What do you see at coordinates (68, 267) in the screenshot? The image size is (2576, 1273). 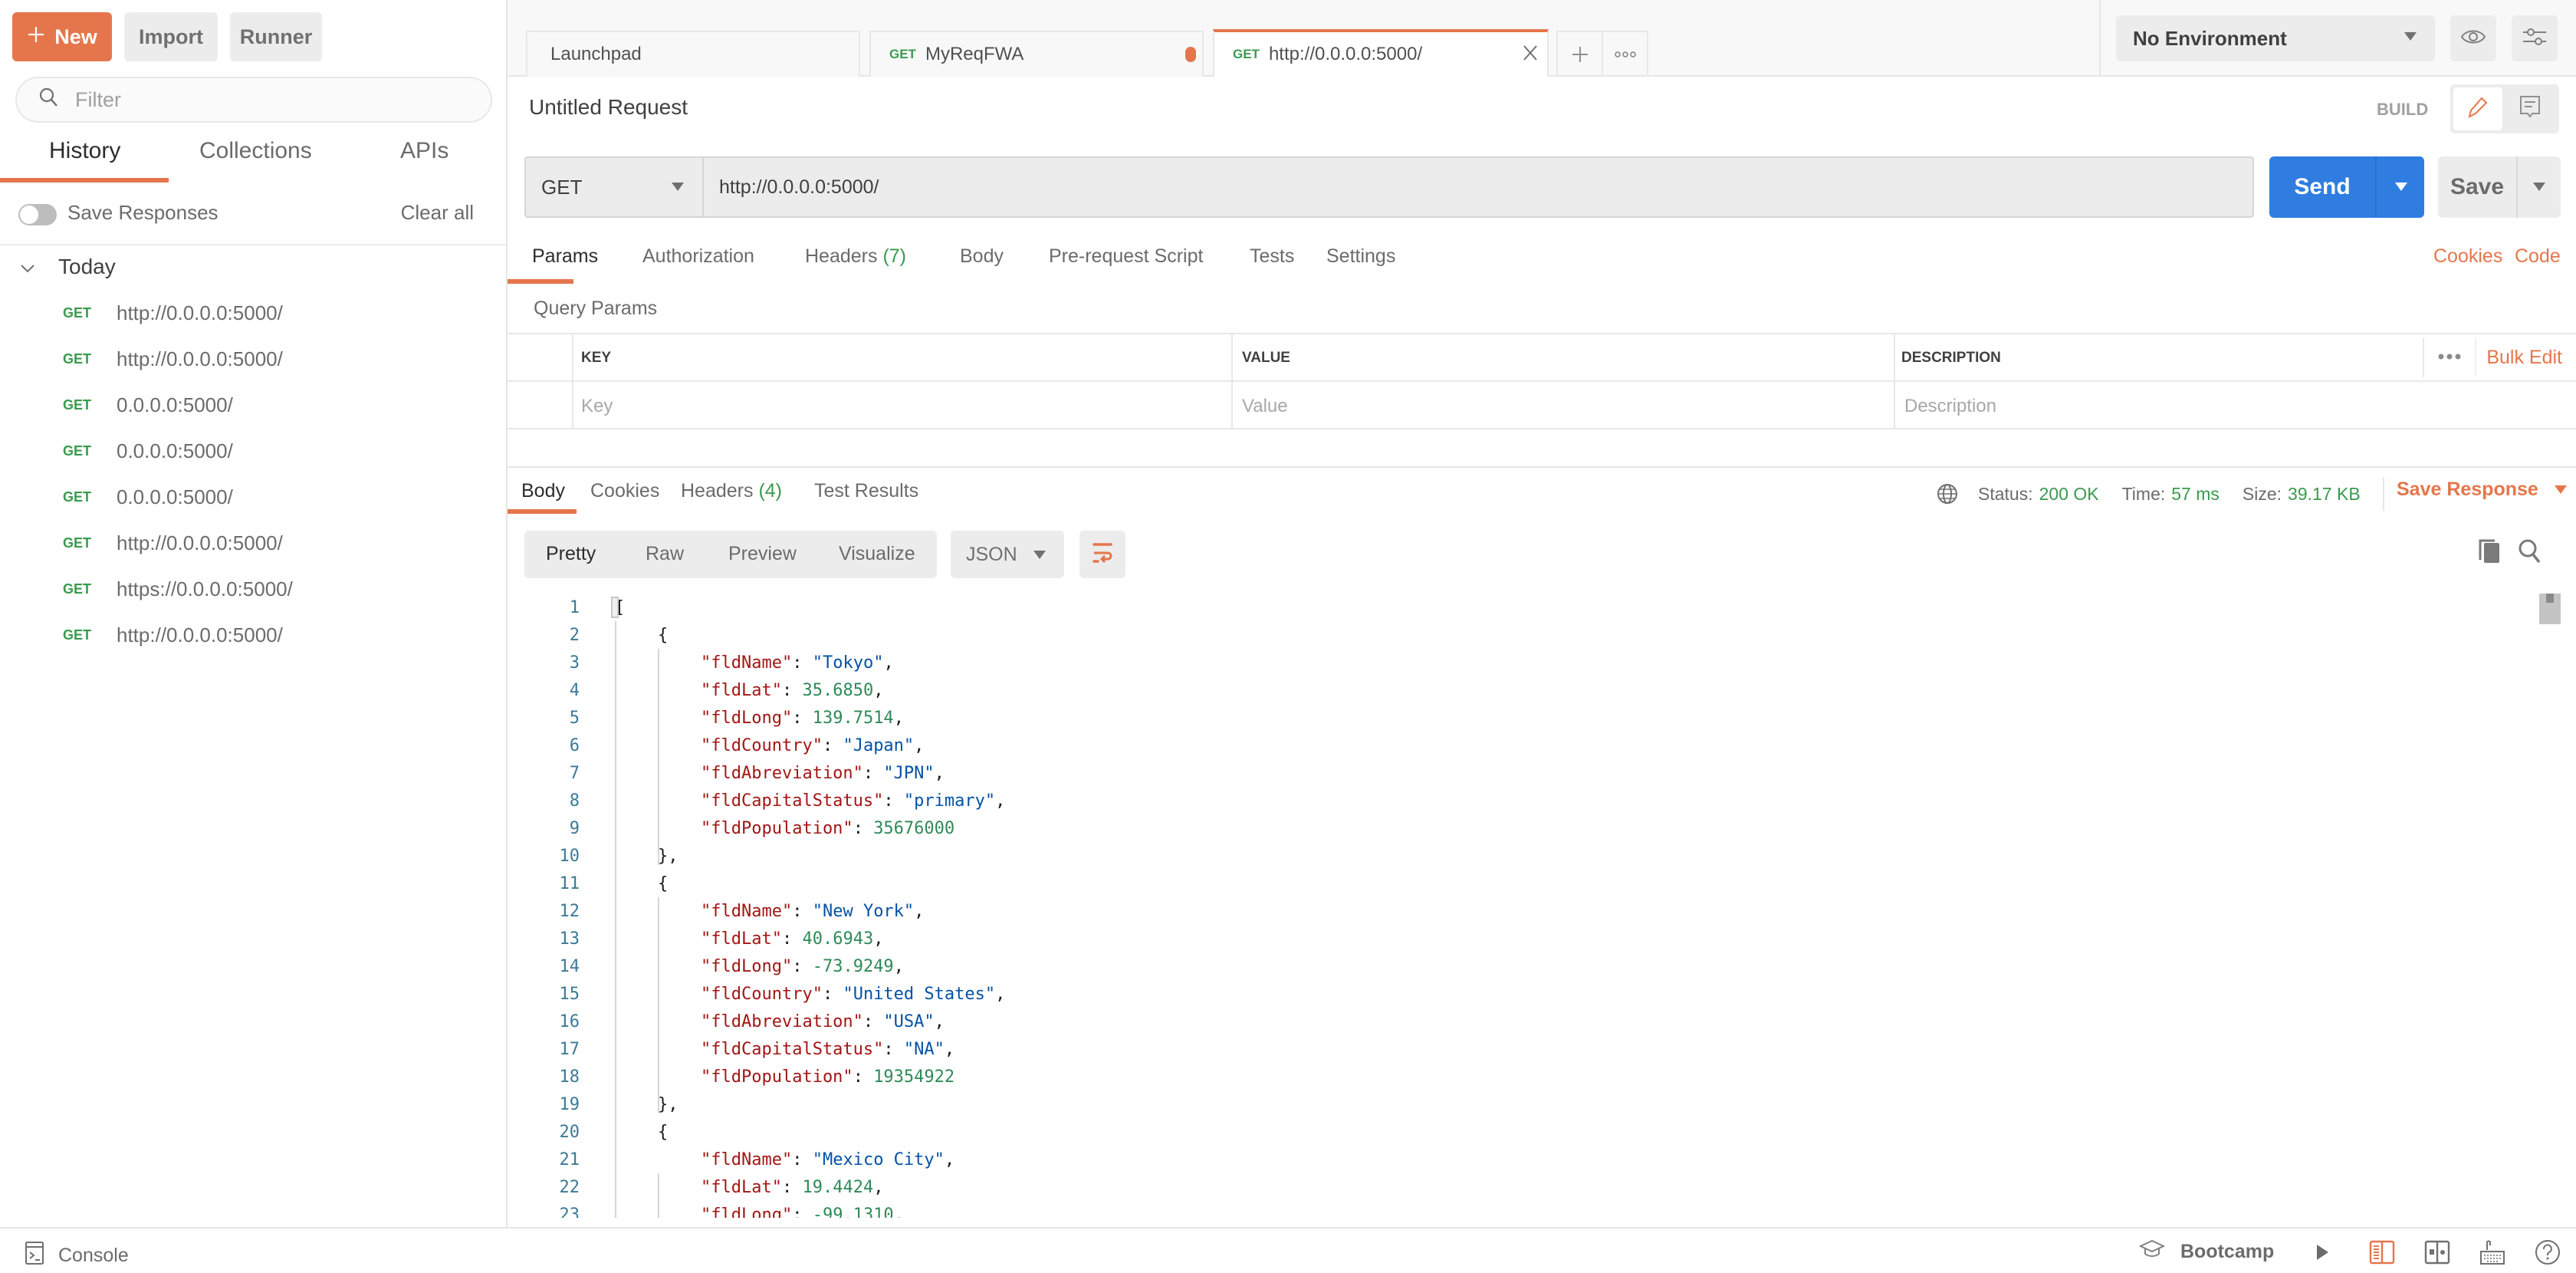 I see `history-group-today: Today` at bounding box center [68, 267].